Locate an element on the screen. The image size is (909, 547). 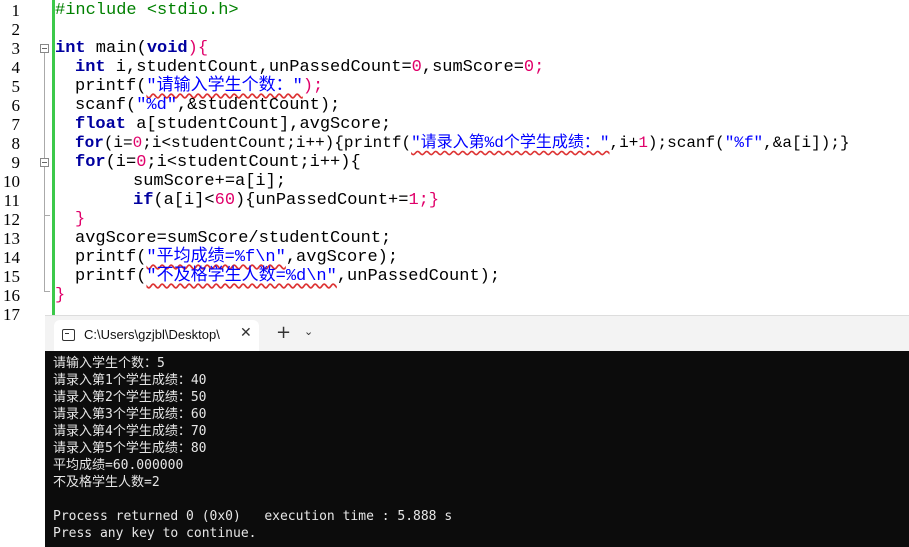
line-number: 2 is located at coordinates (16, 29).